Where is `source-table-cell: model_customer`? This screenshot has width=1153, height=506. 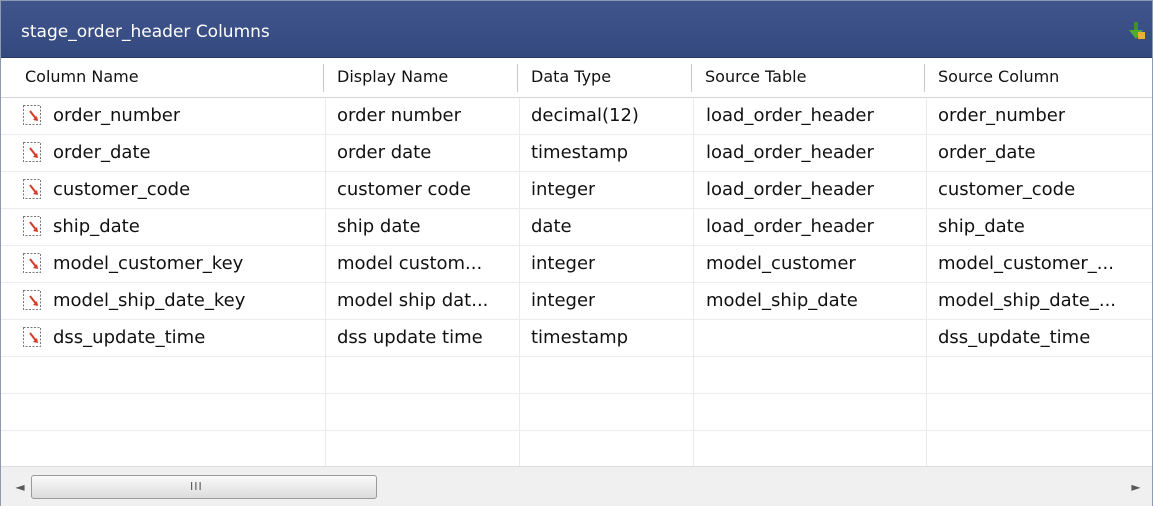 source-table-cell: model_customer is located at coordinates (781, 263).